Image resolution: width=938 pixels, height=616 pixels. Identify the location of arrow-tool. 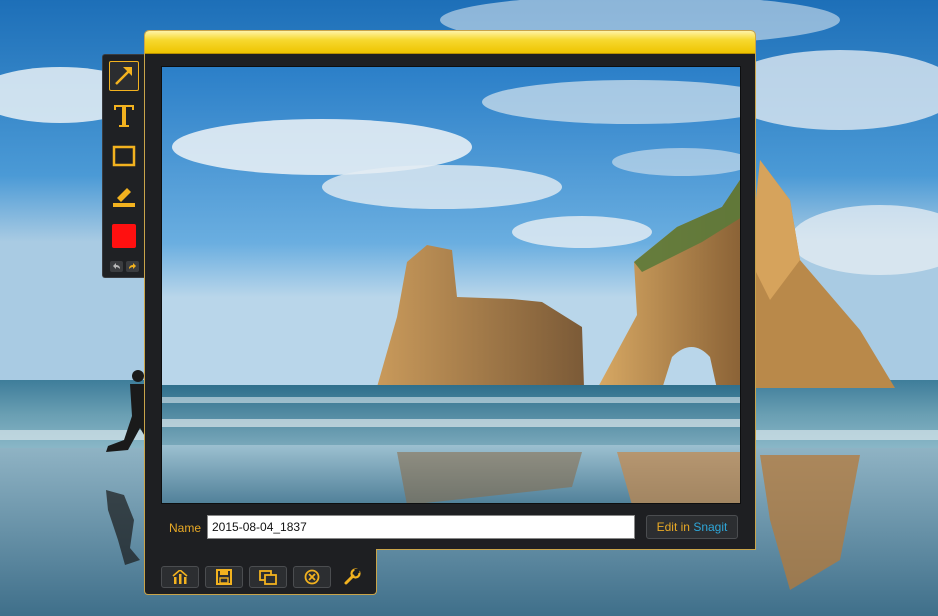
(124, 76).